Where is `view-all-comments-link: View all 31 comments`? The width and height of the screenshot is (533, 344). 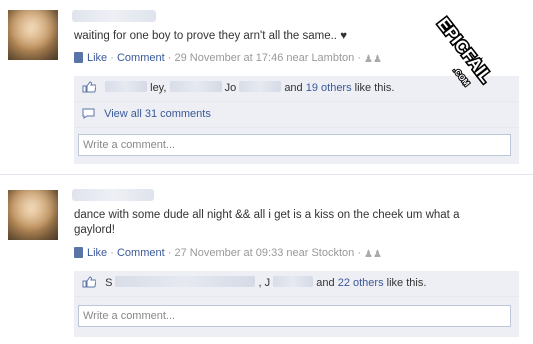
view-all-comments-link: View all 31 comments is located at coordinates (157, 114).